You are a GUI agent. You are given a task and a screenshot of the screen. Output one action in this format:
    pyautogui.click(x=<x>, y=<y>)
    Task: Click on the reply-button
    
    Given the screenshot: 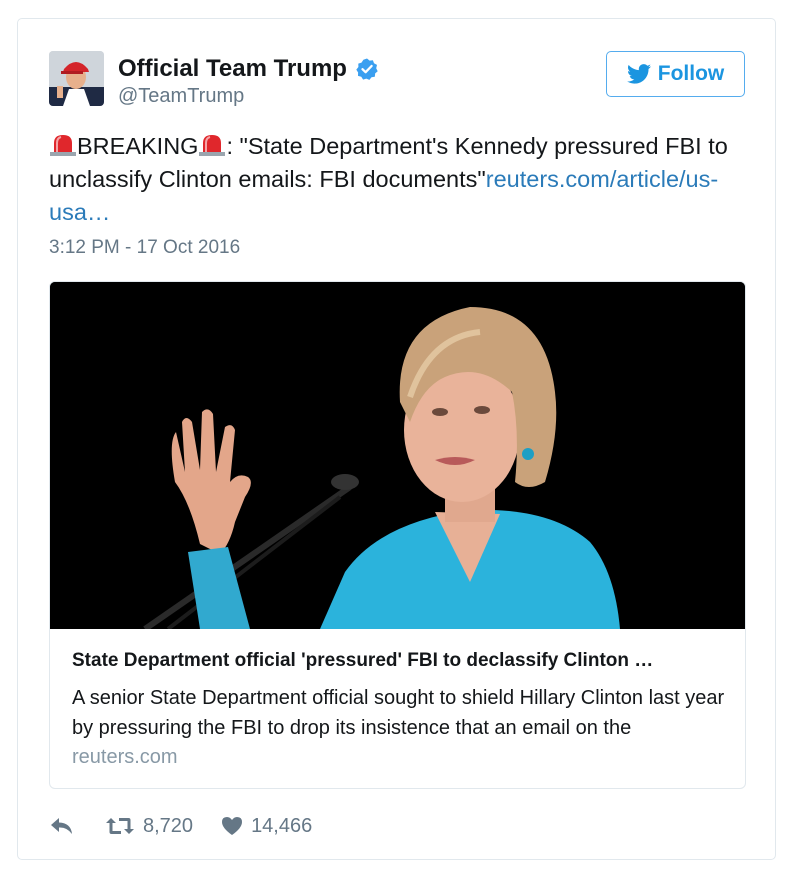 What is the action you would take?
    pyautogui.click(x=62, y=826)
    